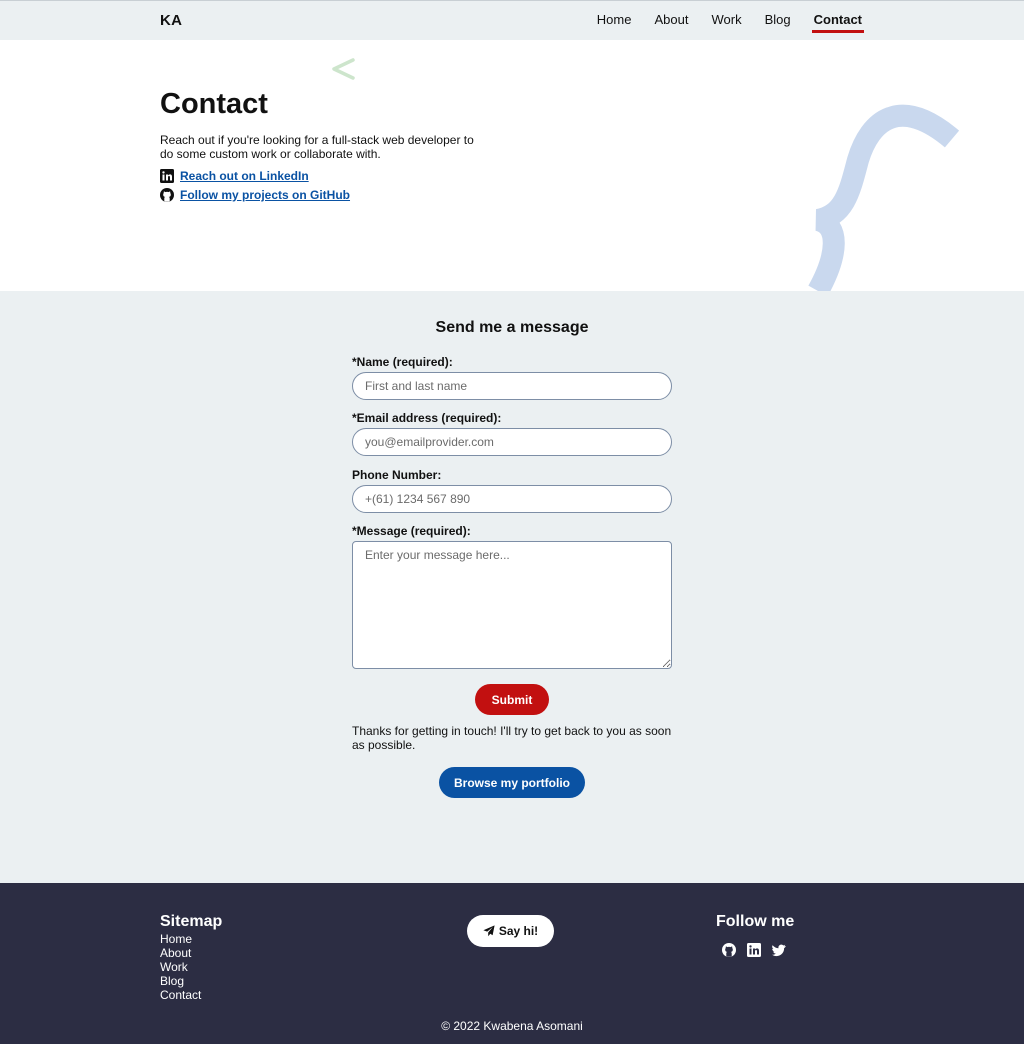 The height and width of the screenshot is (1044, 1024). I want to click on form-title: Send me a message, so click(512, 327).